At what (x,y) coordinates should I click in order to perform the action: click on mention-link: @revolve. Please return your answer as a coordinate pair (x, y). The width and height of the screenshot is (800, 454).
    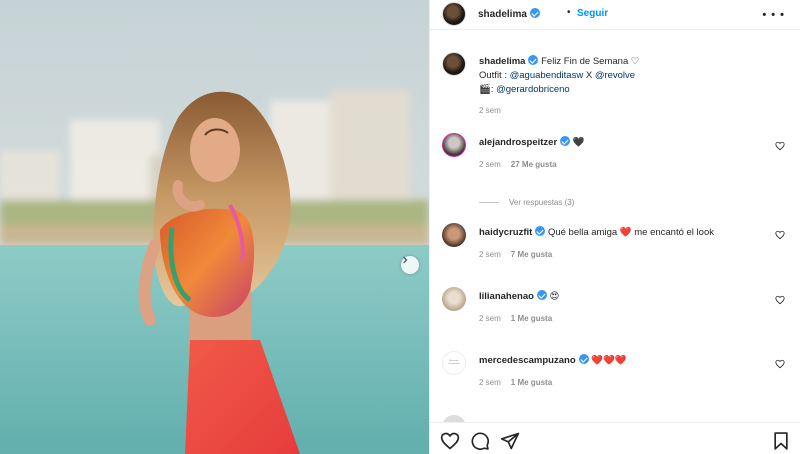
    Looking at the image, I should click on (615, 75).